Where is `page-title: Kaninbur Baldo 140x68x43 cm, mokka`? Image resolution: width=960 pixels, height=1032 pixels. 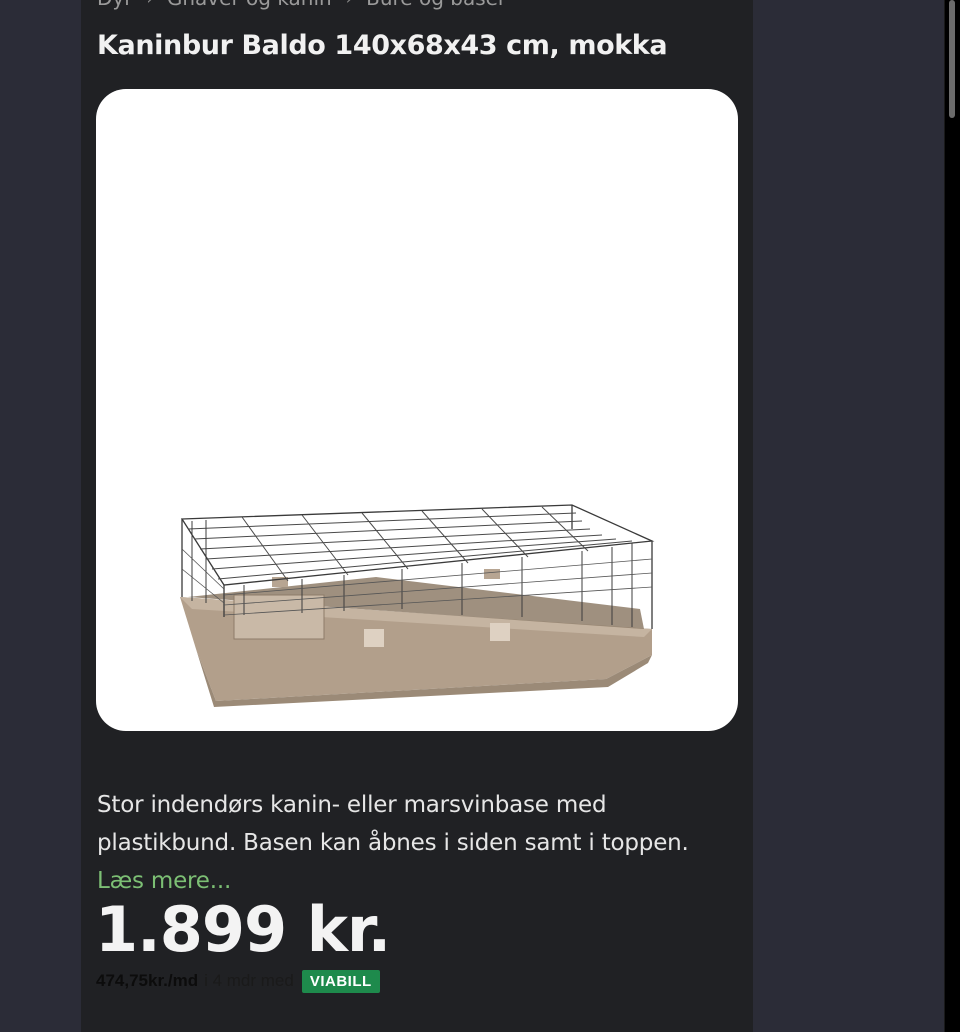 page-title: Kaninbur Baldo 140x68x43 cm, mokka is located at coordinates (382, 45).